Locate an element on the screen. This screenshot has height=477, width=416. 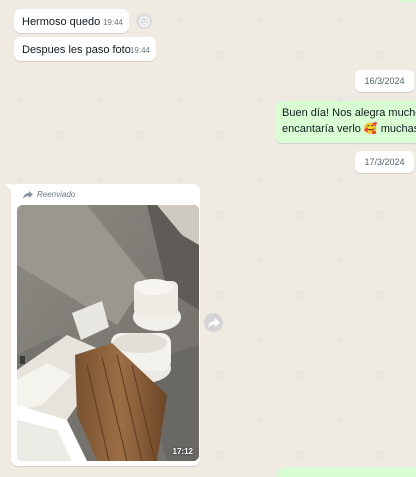
forward-icon is located at coordinates (213, 322).